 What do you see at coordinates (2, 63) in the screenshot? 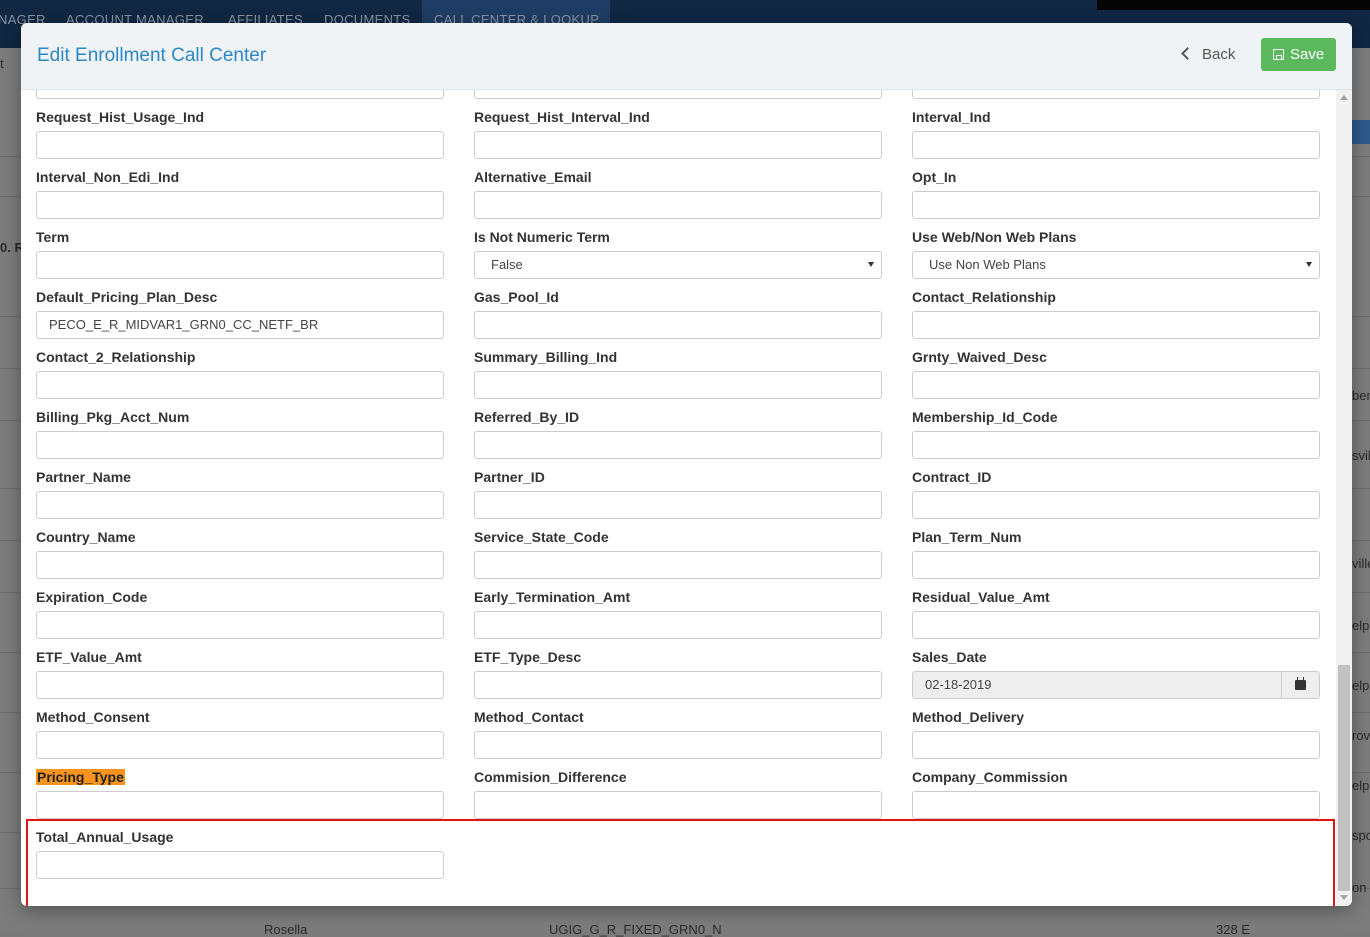
I see `background-text: t` at bounding box center [2, 63].